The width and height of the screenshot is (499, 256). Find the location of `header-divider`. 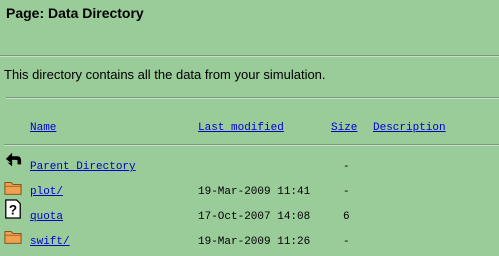

header-divider is located at coordinates (251, 145).